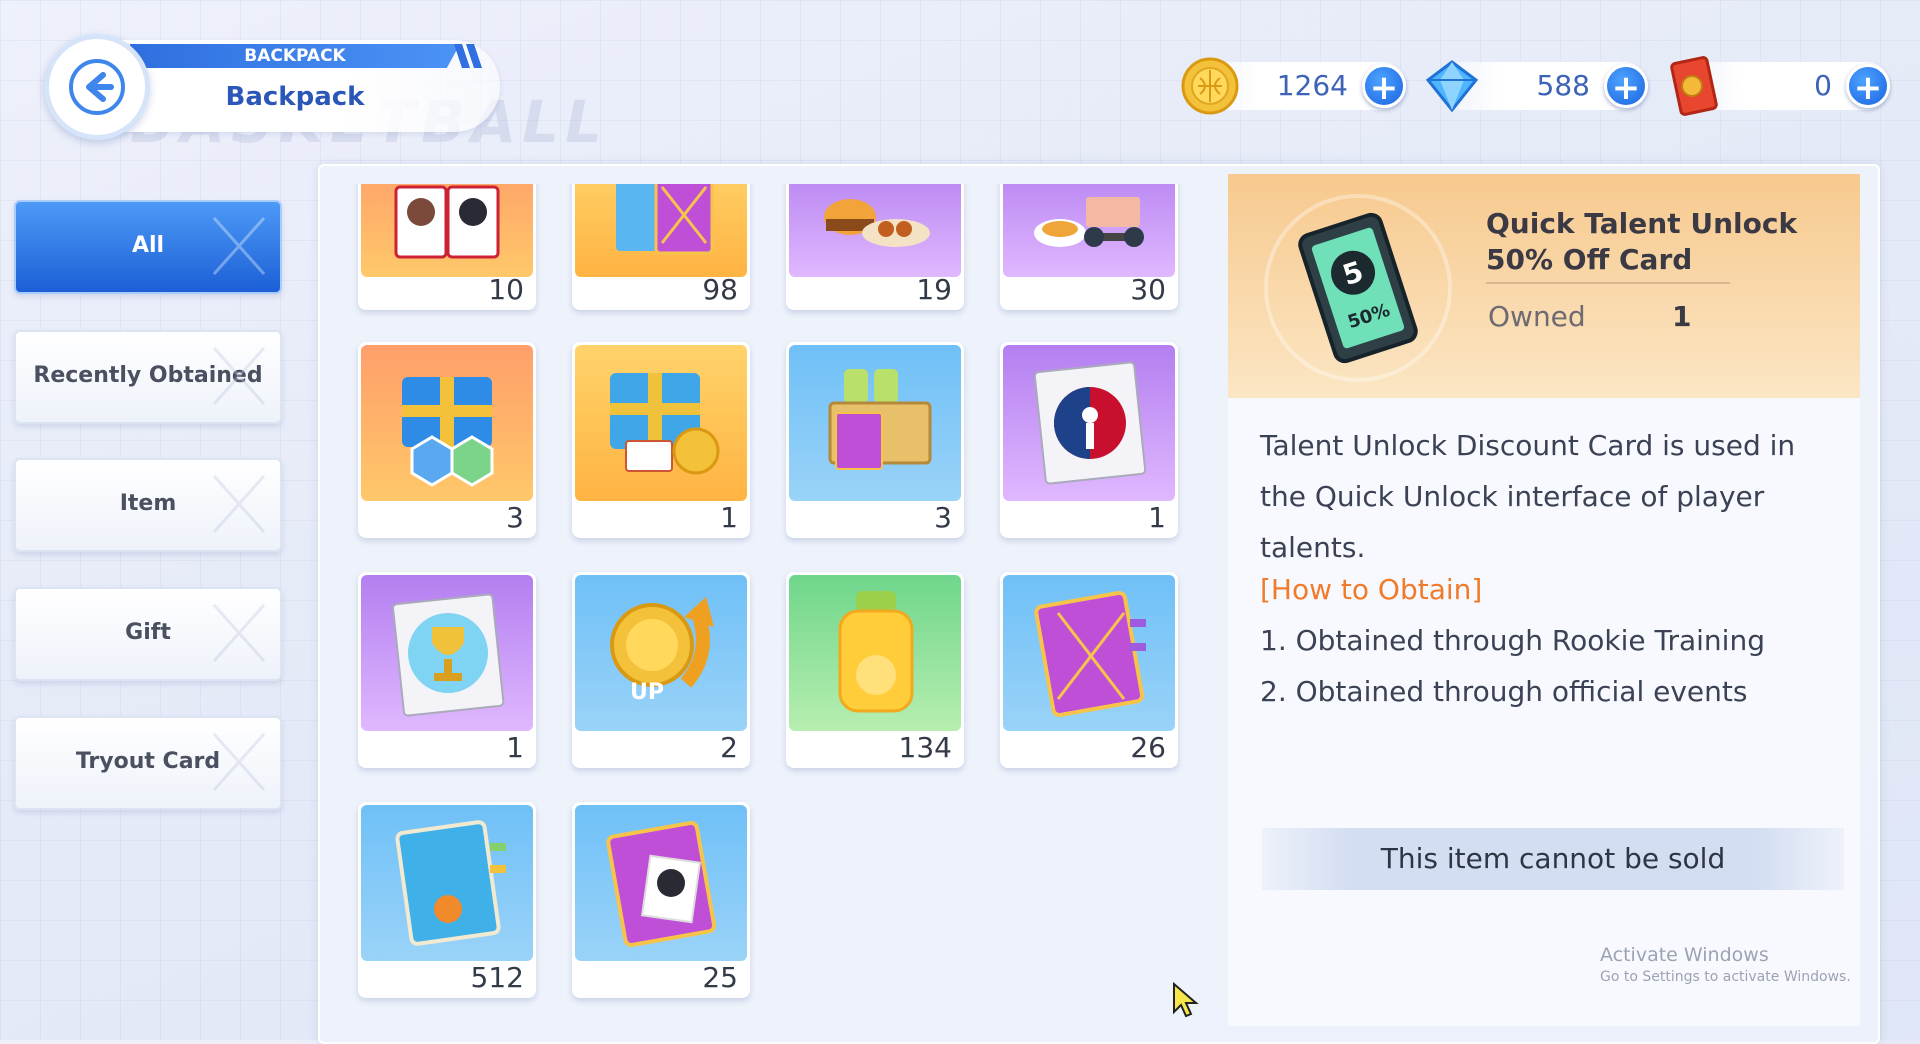  I want to click on supply-crate-icon, so click(875, 423).